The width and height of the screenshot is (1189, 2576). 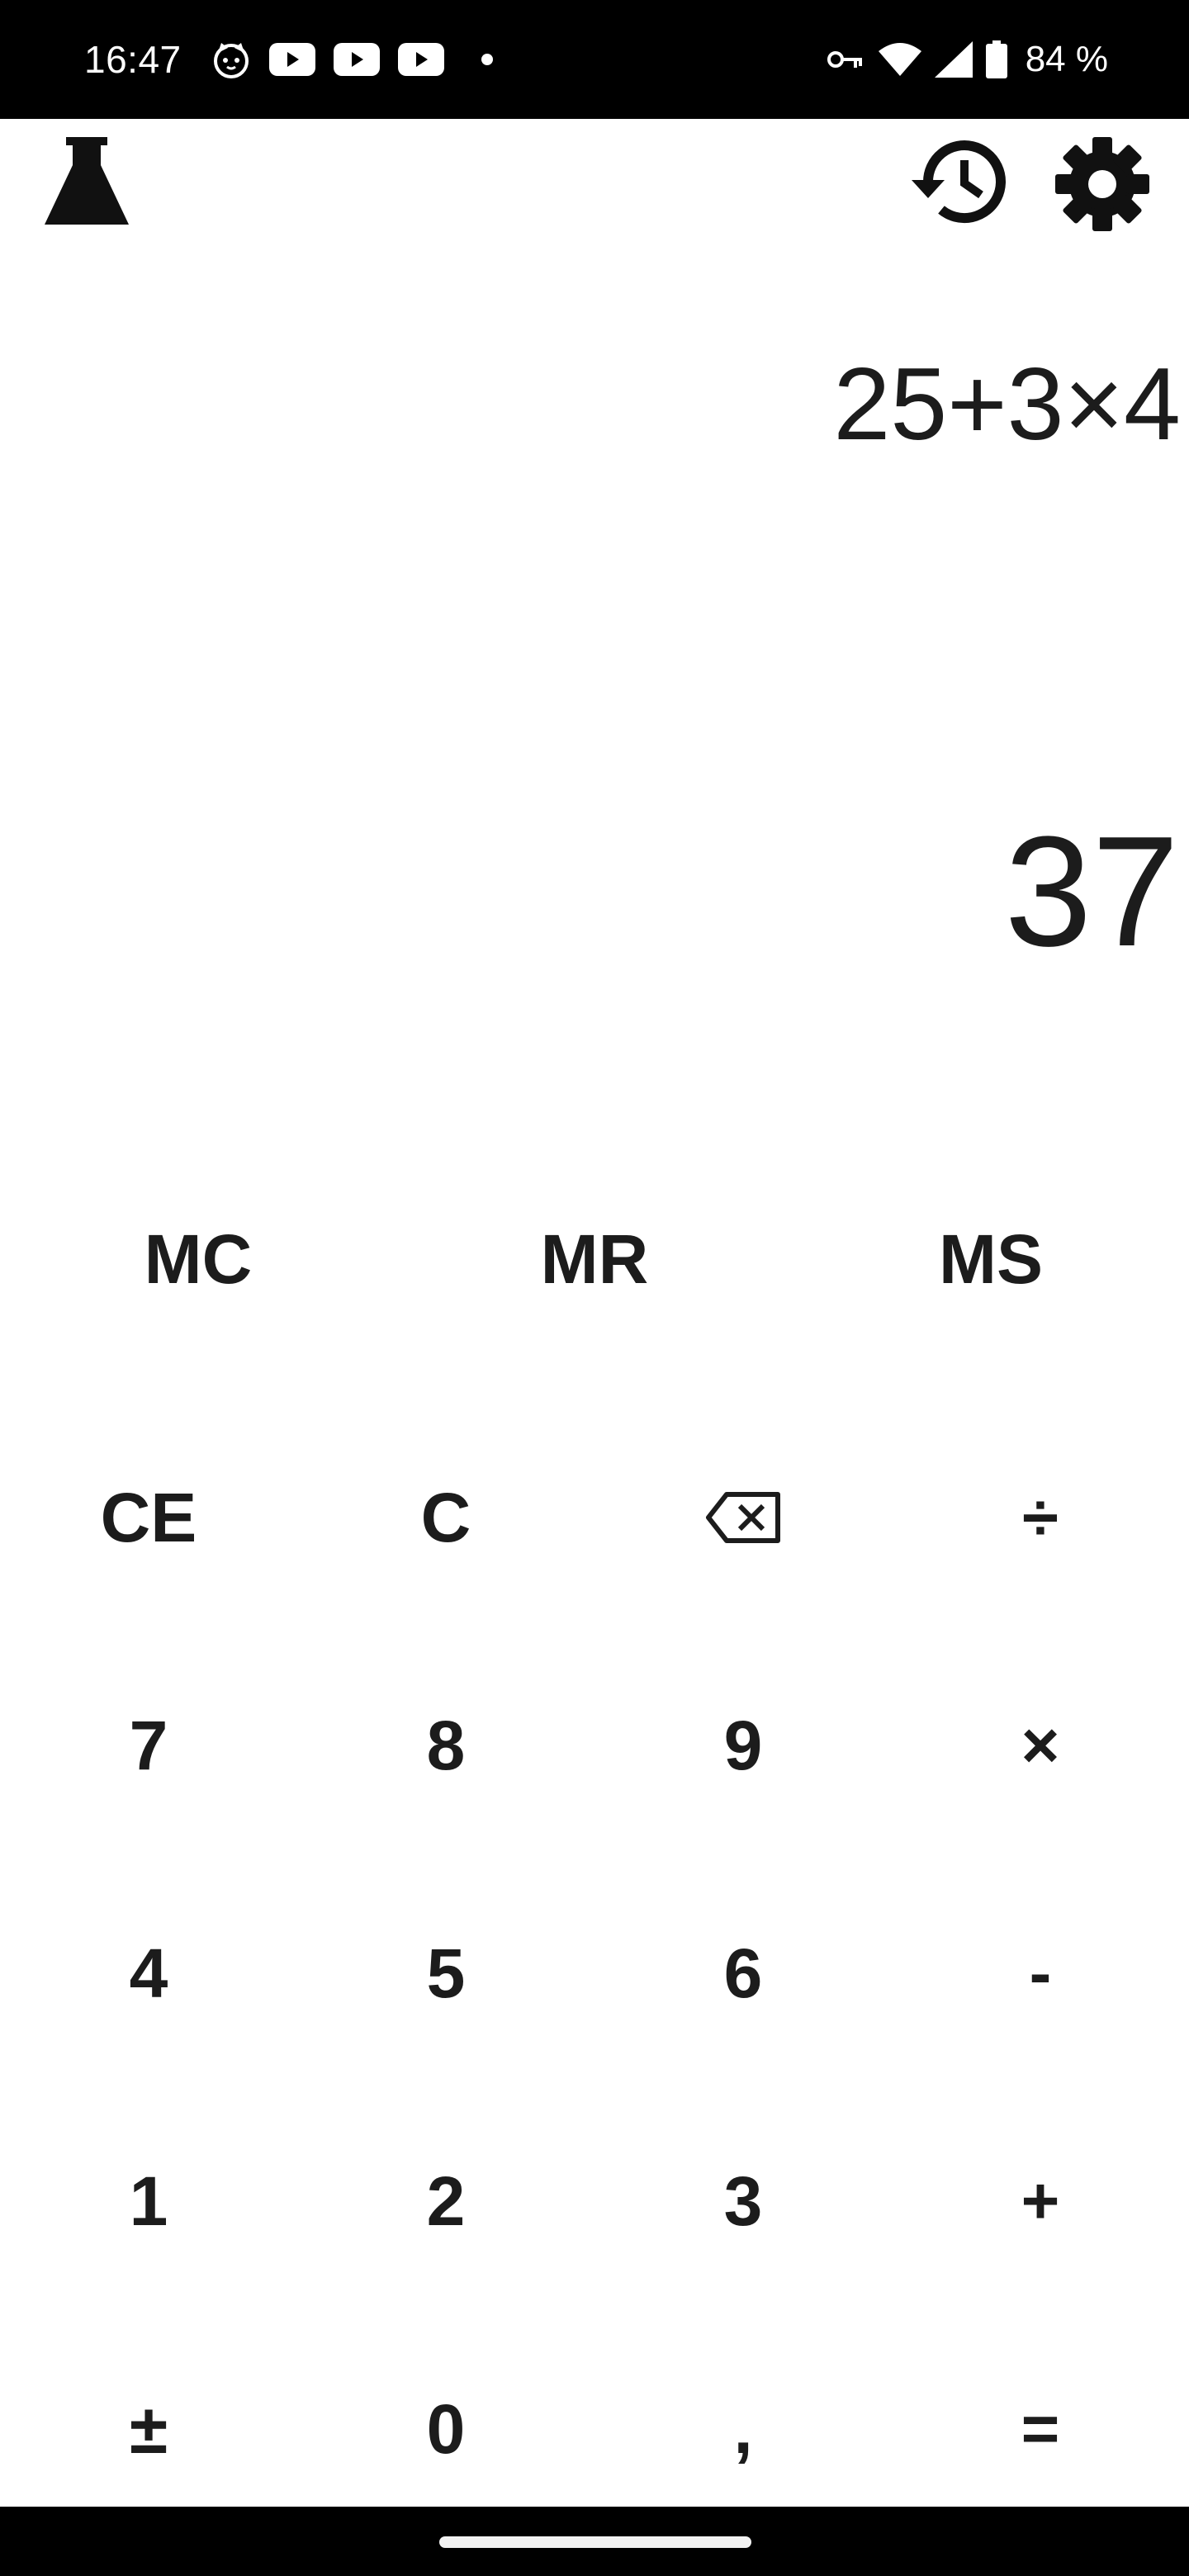 I want to click on memory-store-button: MS, so click(x=991, y=1259).